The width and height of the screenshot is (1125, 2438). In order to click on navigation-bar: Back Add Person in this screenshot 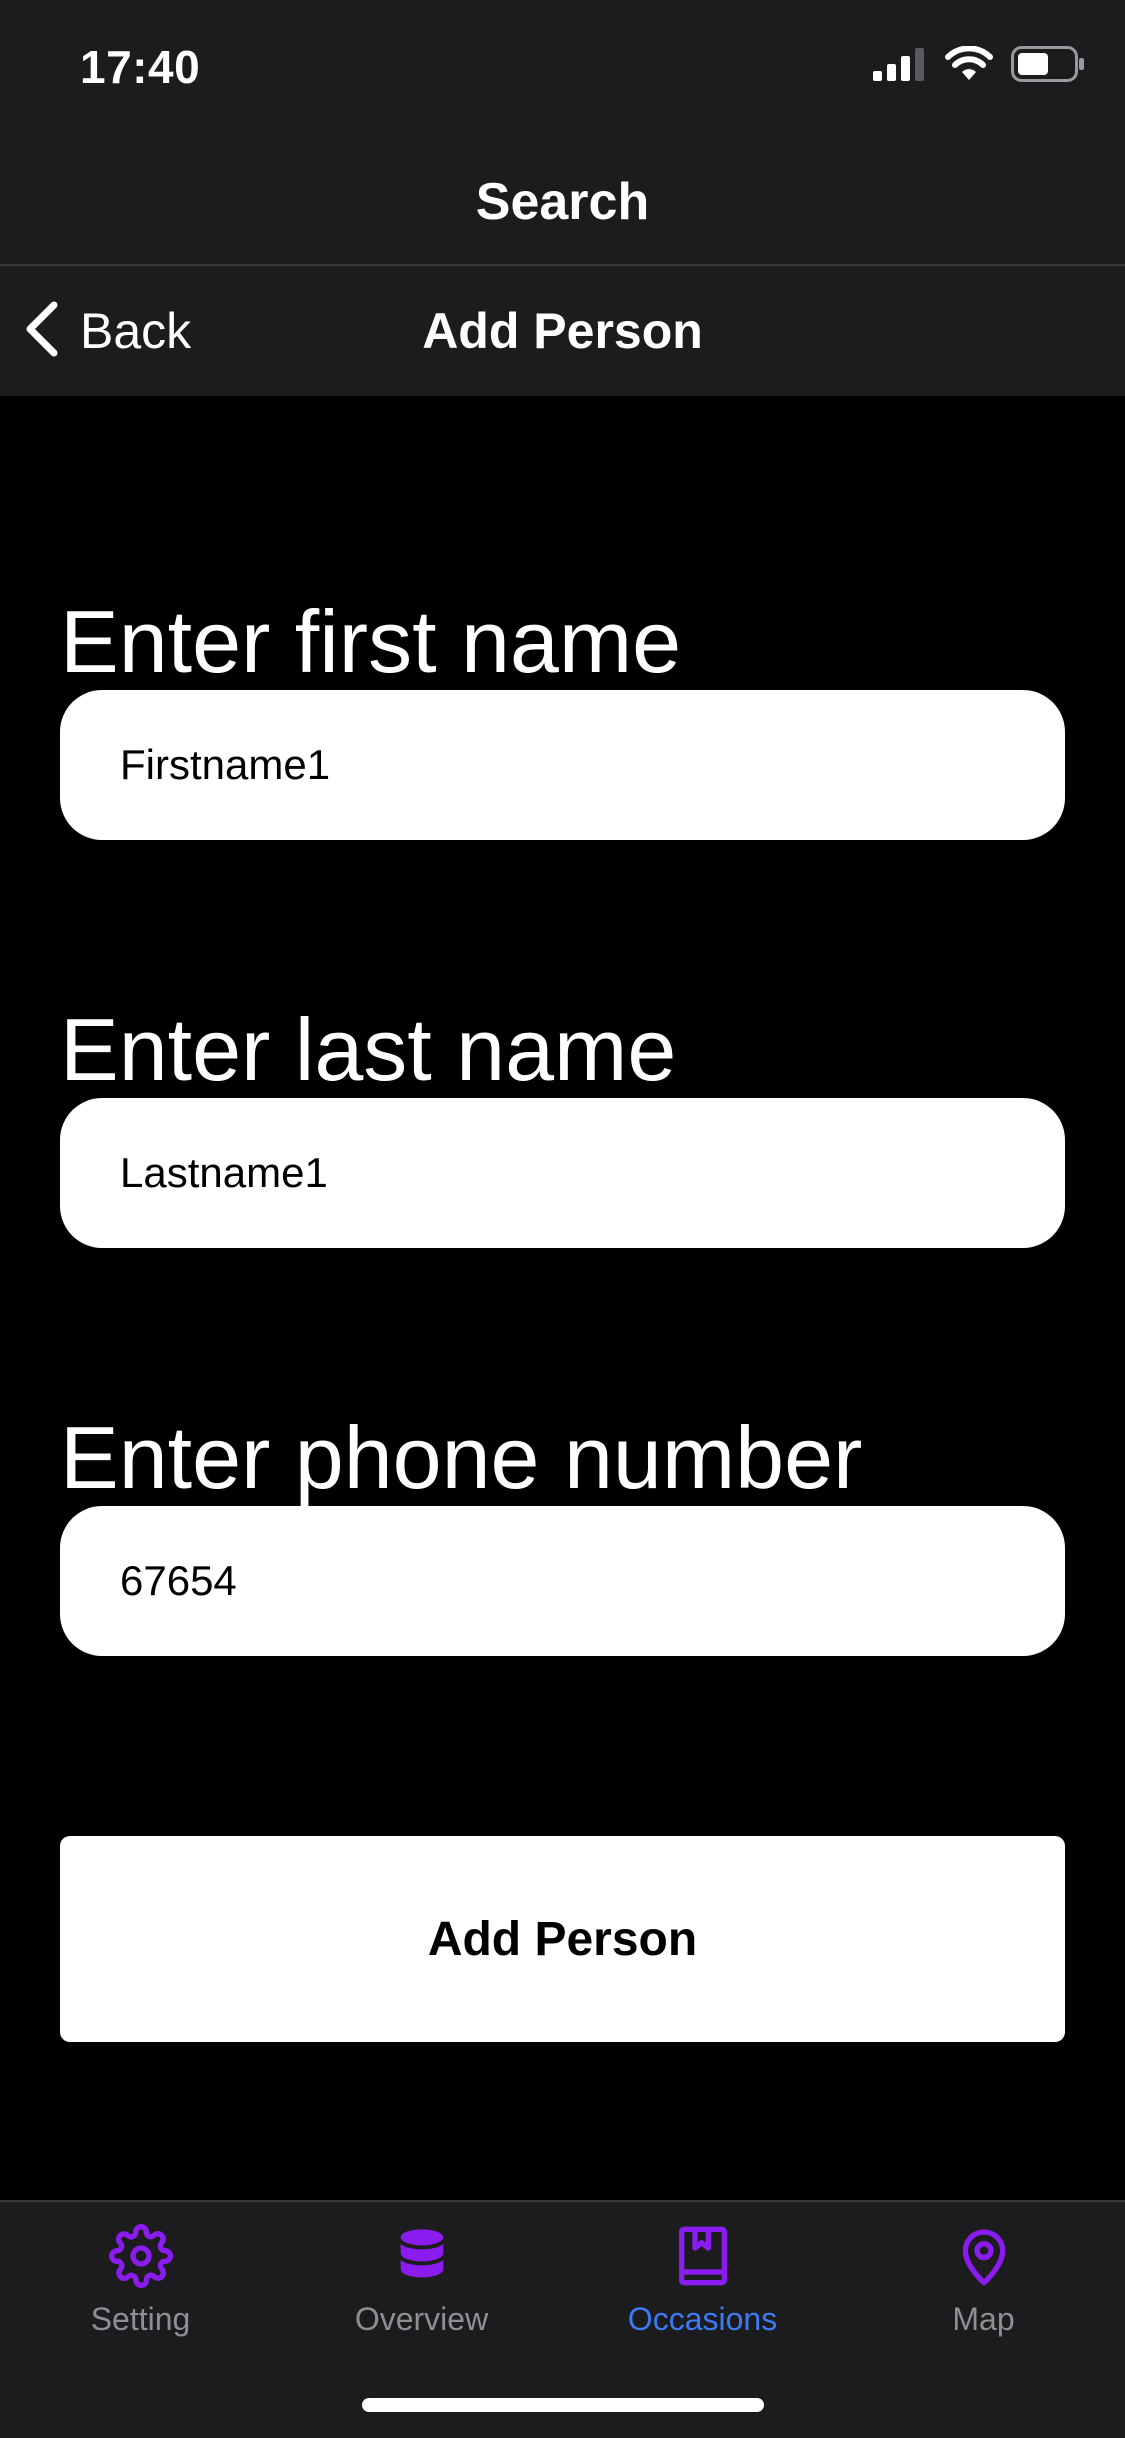, I will do `click(562, 331)`.